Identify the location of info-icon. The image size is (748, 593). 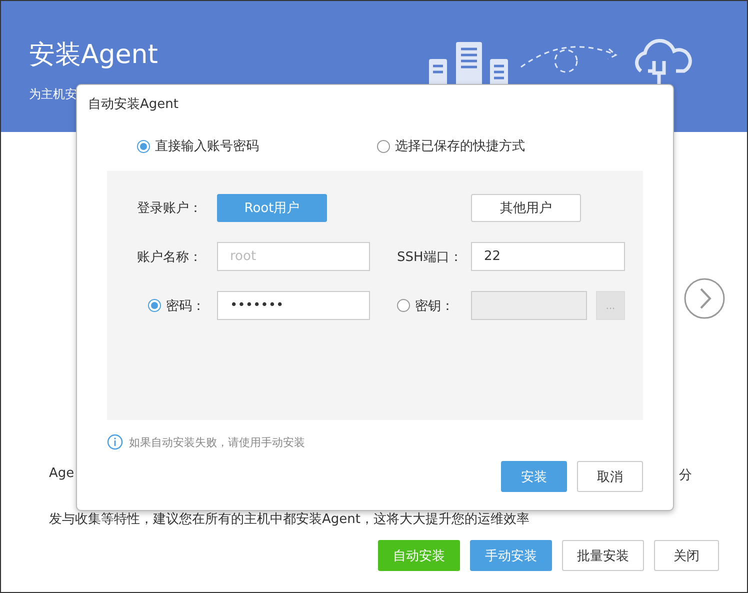
(115, 442).